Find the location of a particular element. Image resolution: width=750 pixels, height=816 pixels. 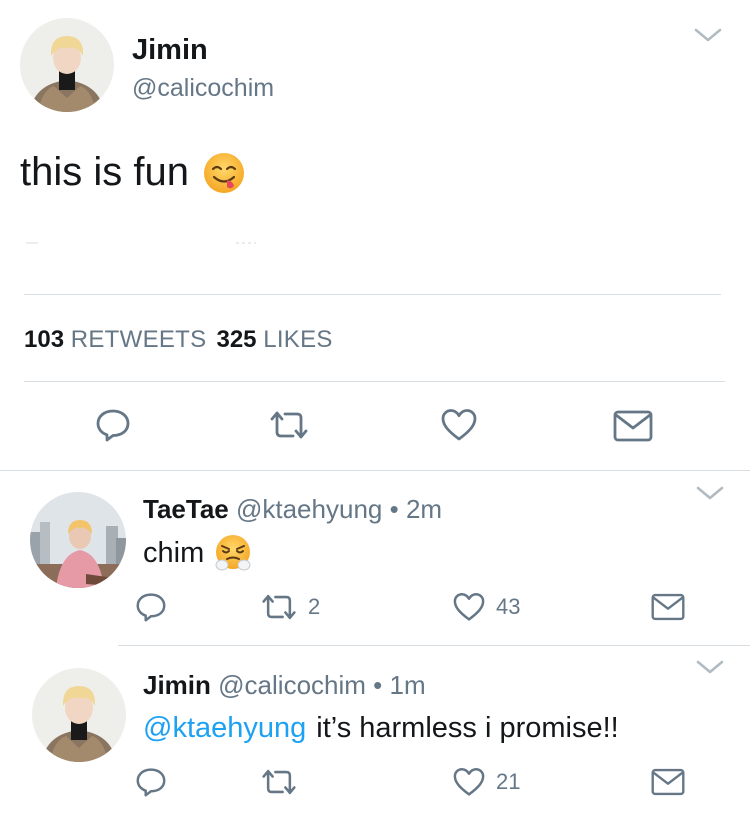

likes-count: 325 is located at coordinates (236, 339).